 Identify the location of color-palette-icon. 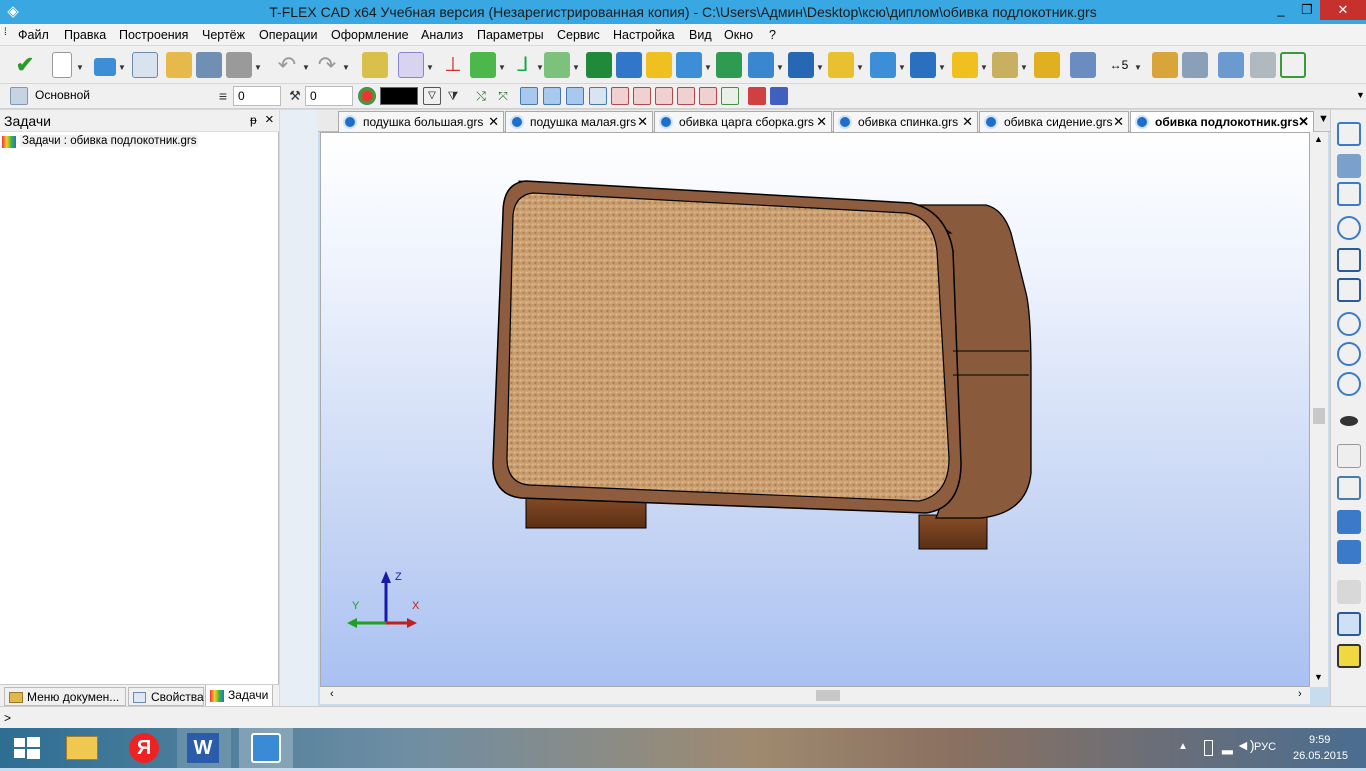
(367, 96).